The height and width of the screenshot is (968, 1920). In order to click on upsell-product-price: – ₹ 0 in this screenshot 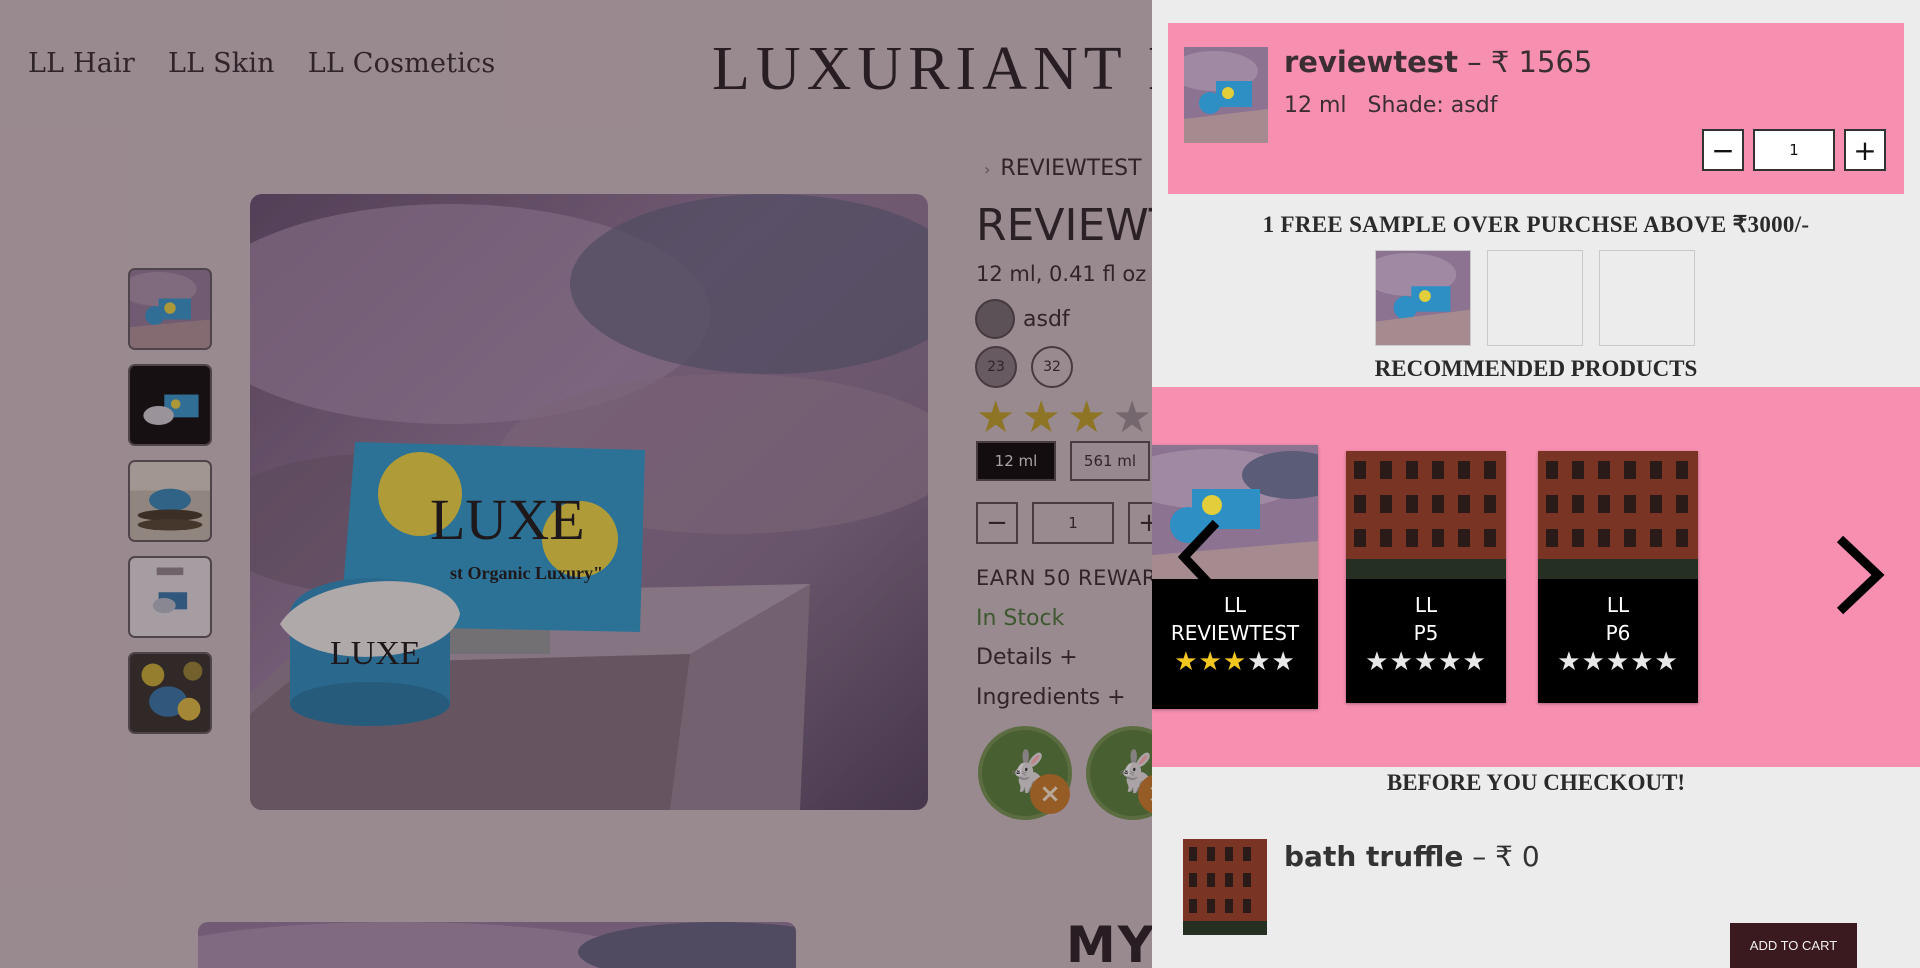, I will do `click(1506, 856)`.